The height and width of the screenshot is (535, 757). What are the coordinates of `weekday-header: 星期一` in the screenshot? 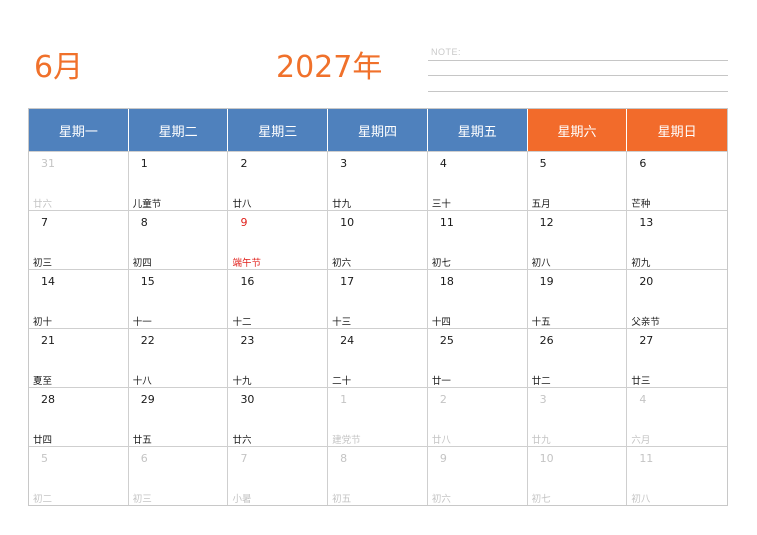 It's located at (79, 130).